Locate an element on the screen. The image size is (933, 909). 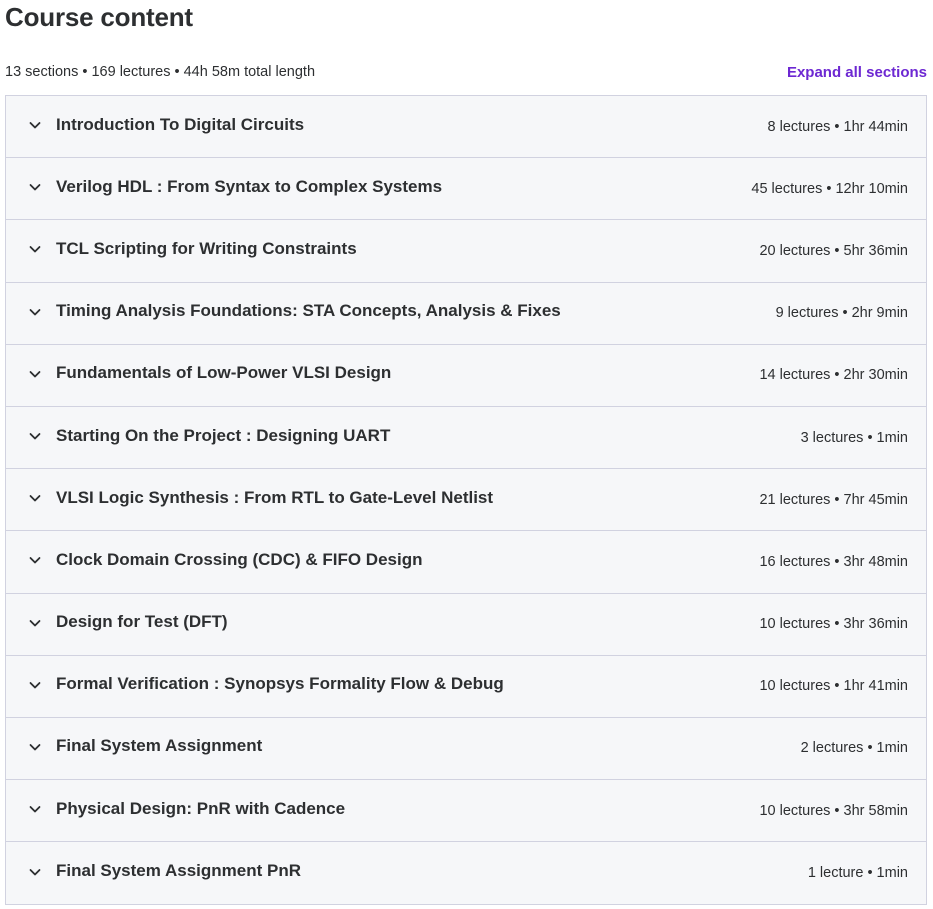
section-title: Introduction To Digital Circuits is located at coordinates (180, 124).